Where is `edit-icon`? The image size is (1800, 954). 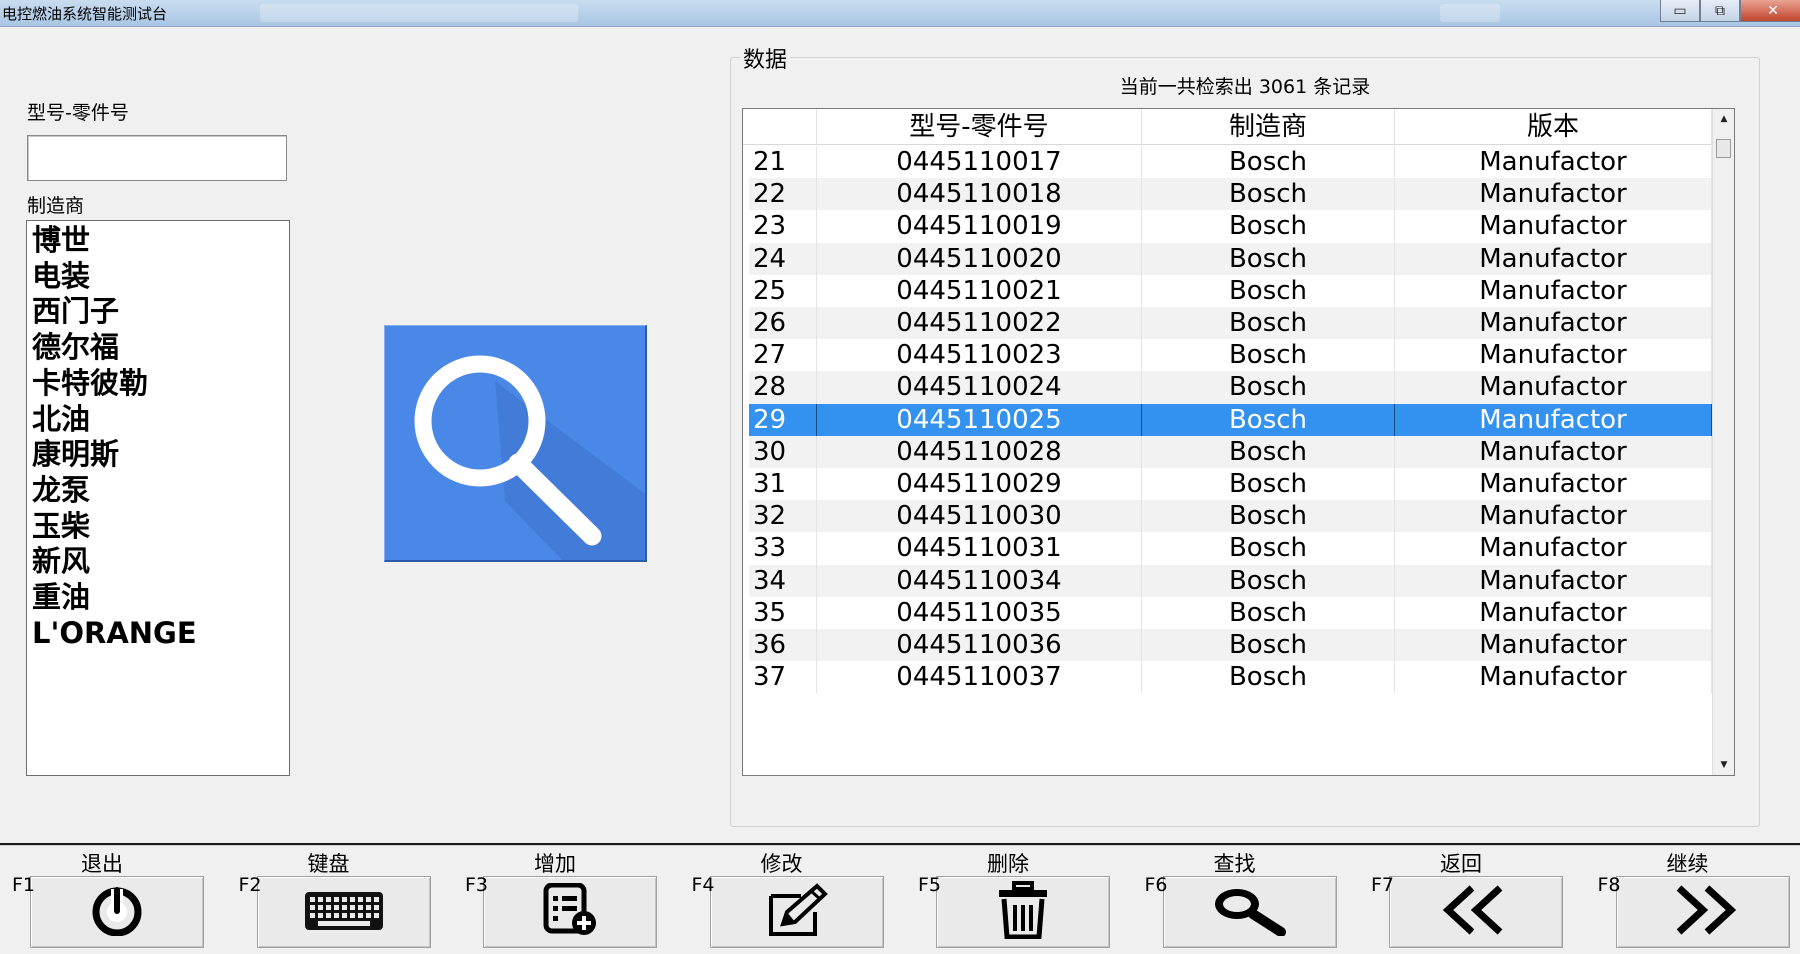
edit-icon is located at coordinates (797, 912).